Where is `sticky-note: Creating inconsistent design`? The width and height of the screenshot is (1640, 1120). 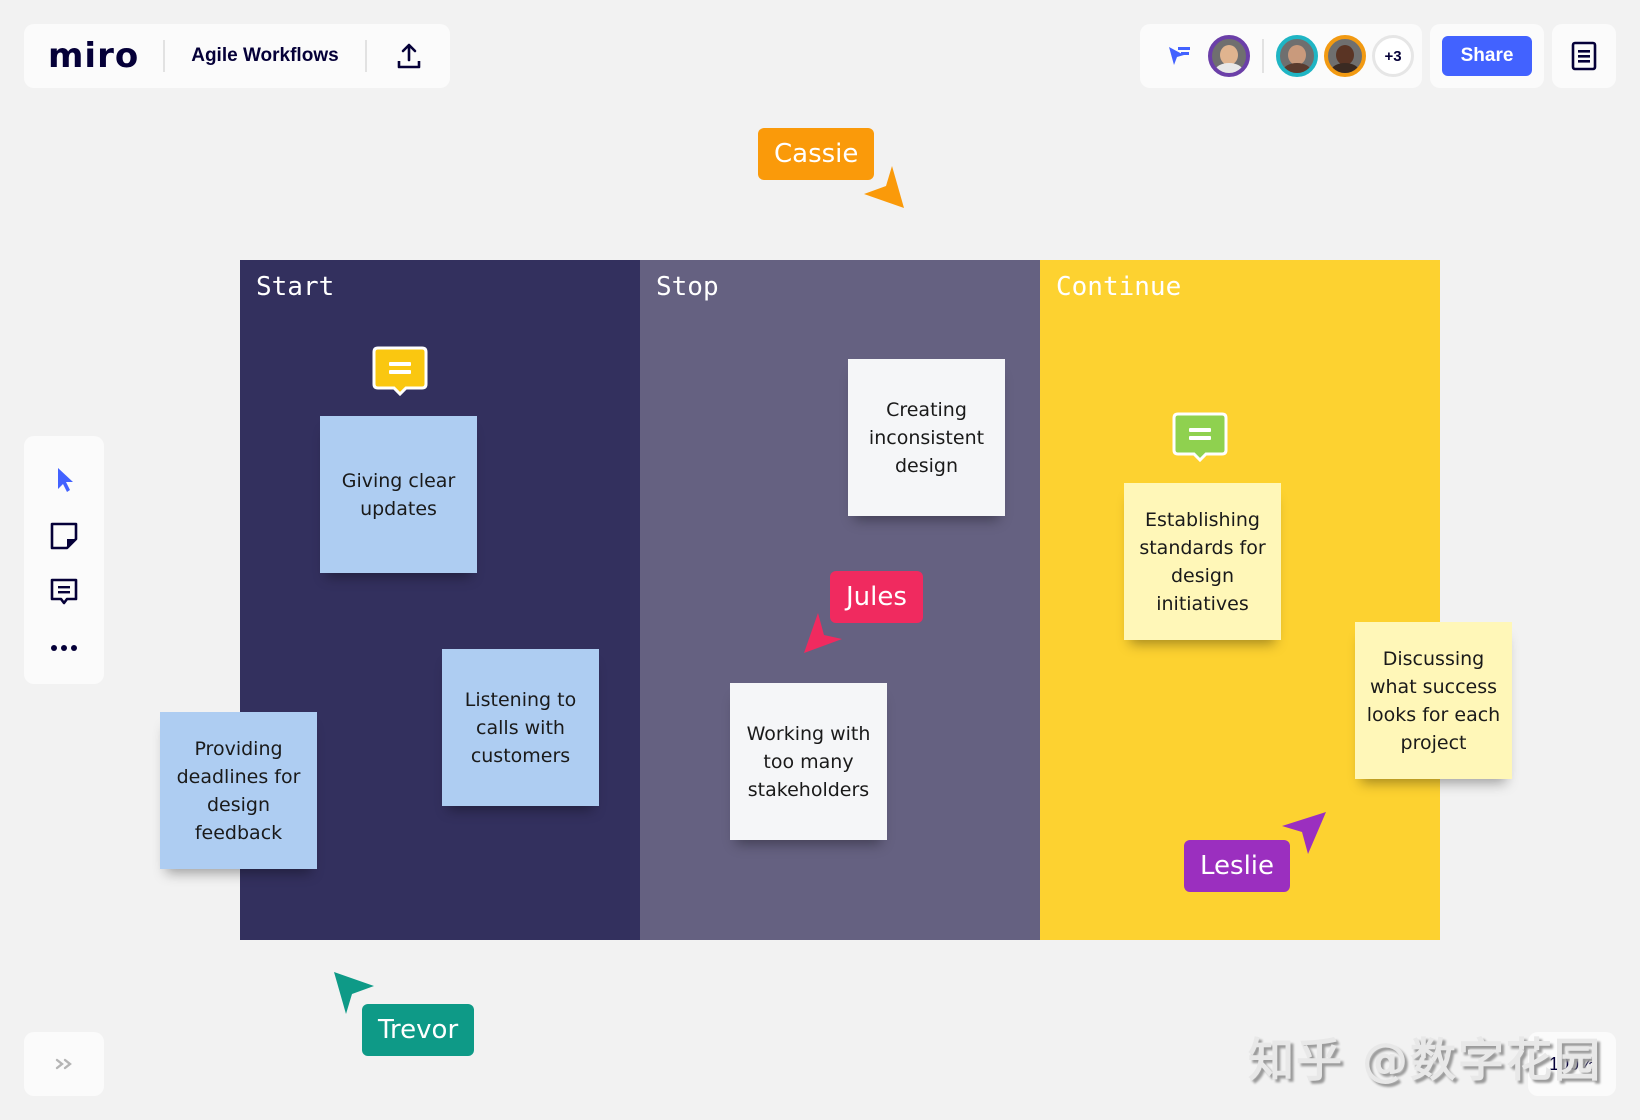 sticky-note: Creating inconsistent design is located at coordinates (926, 437).